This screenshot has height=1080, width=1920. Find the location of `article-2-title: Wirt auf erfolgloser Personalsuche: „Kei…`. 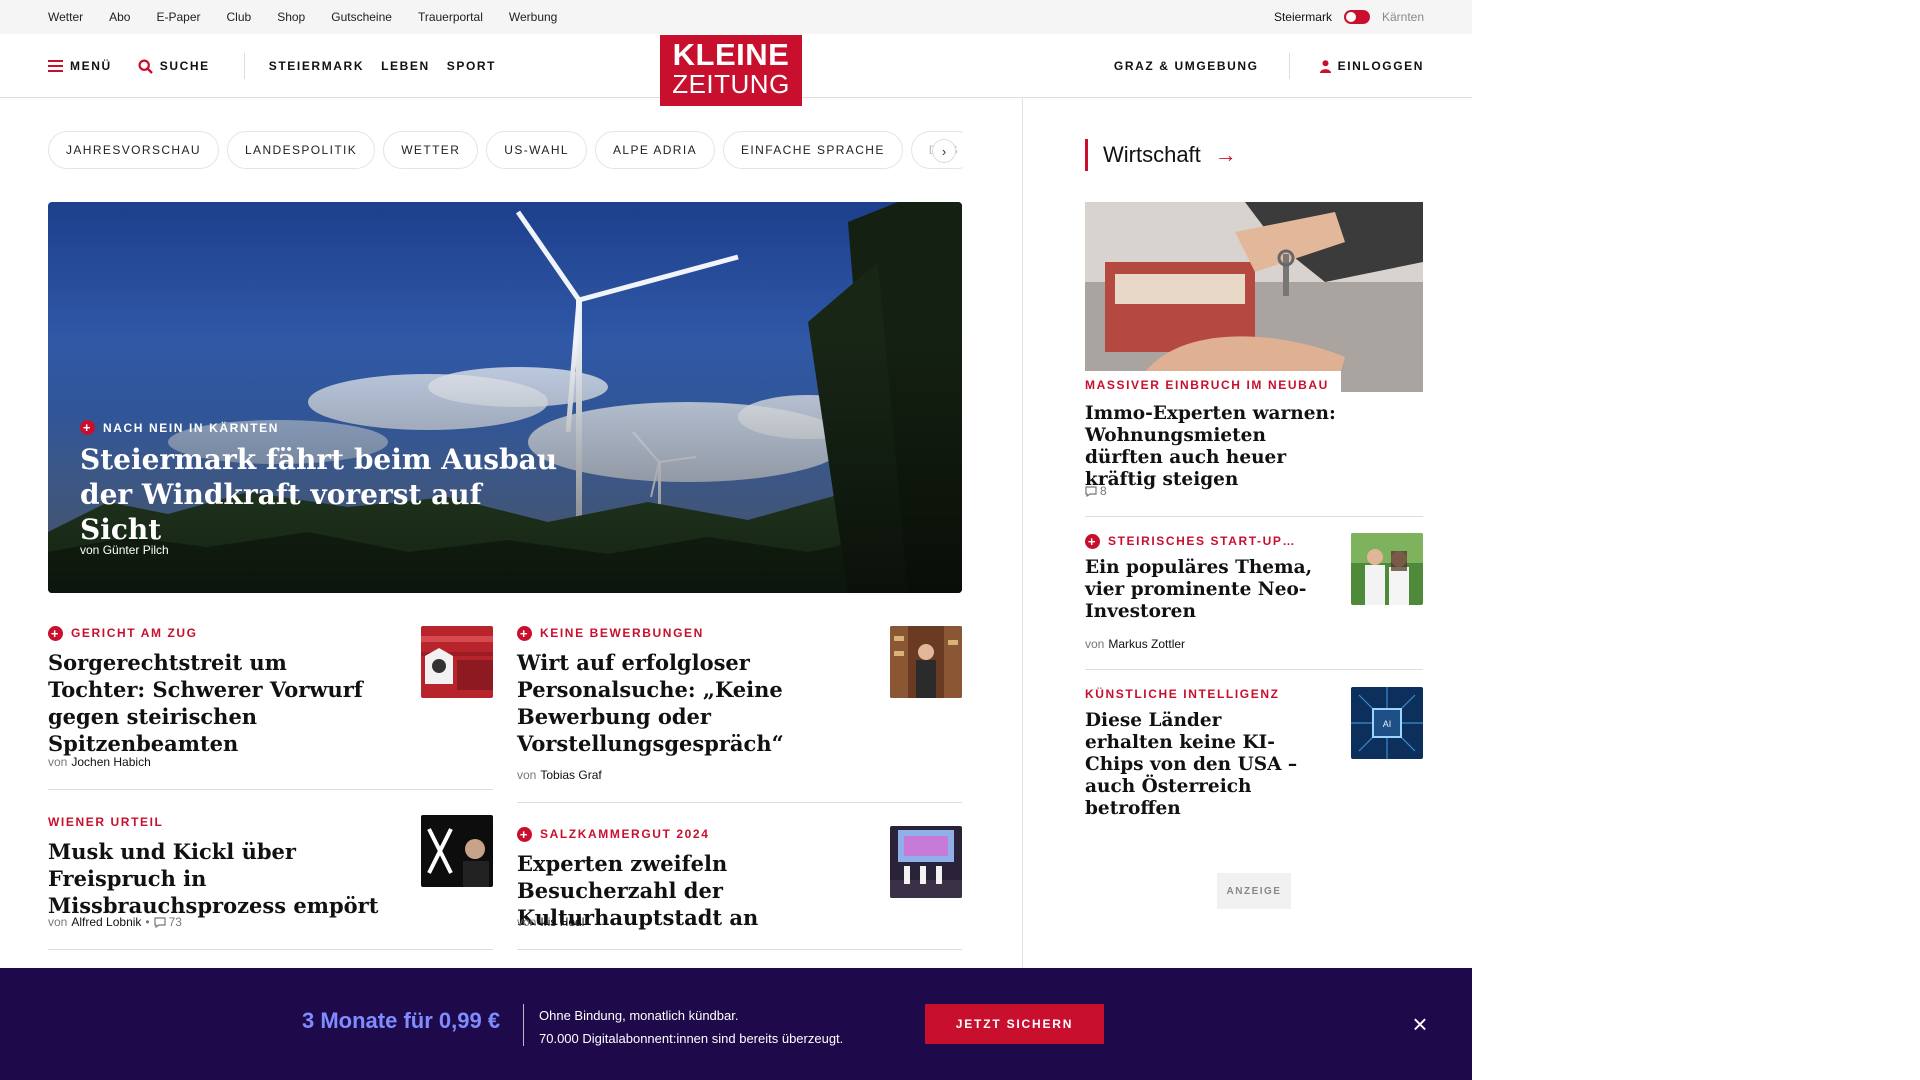

article-2-title: Wirt auf erfolgloser Personalsuche: „Kei… is located at coordinates (677, 703).